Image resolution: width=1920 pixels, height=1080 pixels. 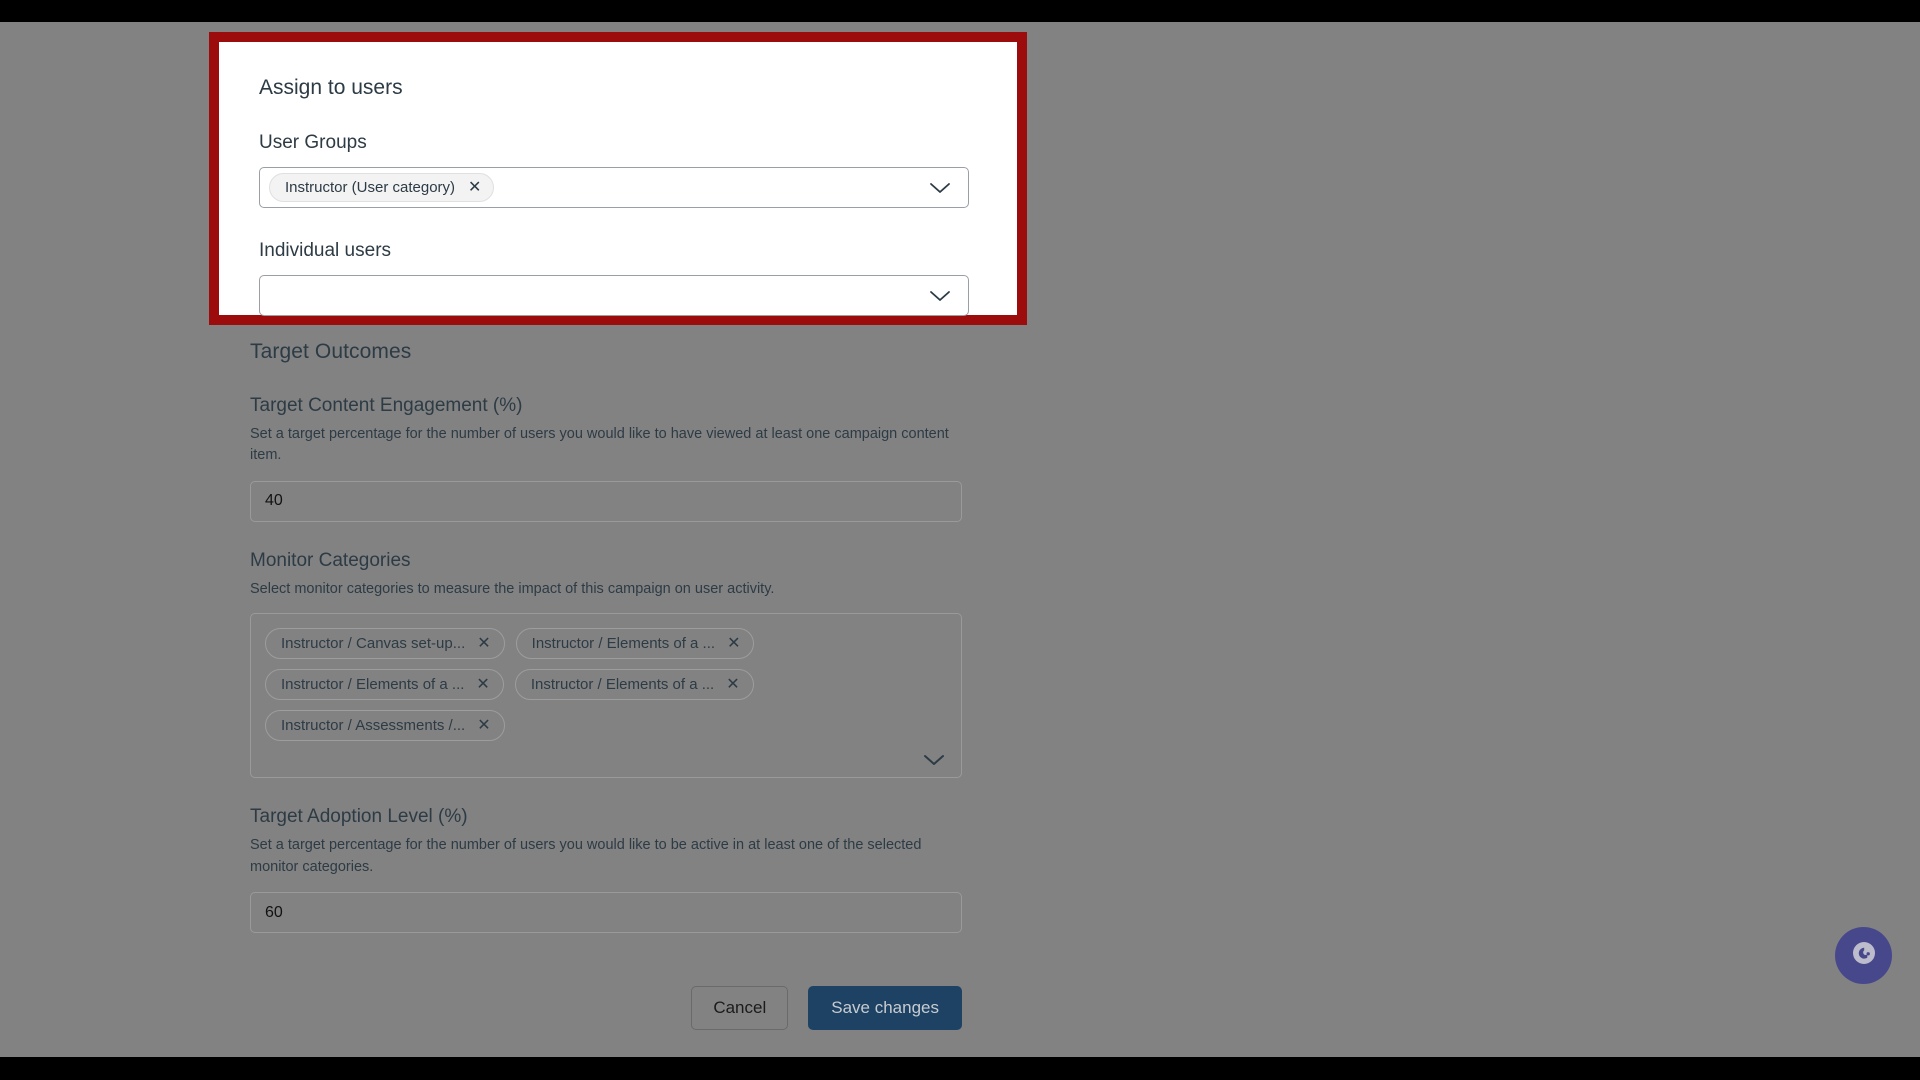 What do you see at coordinates (740, 1008) in the screenshot?
I see `cancel-button: Cancel` at bounding box center [740, 1008].